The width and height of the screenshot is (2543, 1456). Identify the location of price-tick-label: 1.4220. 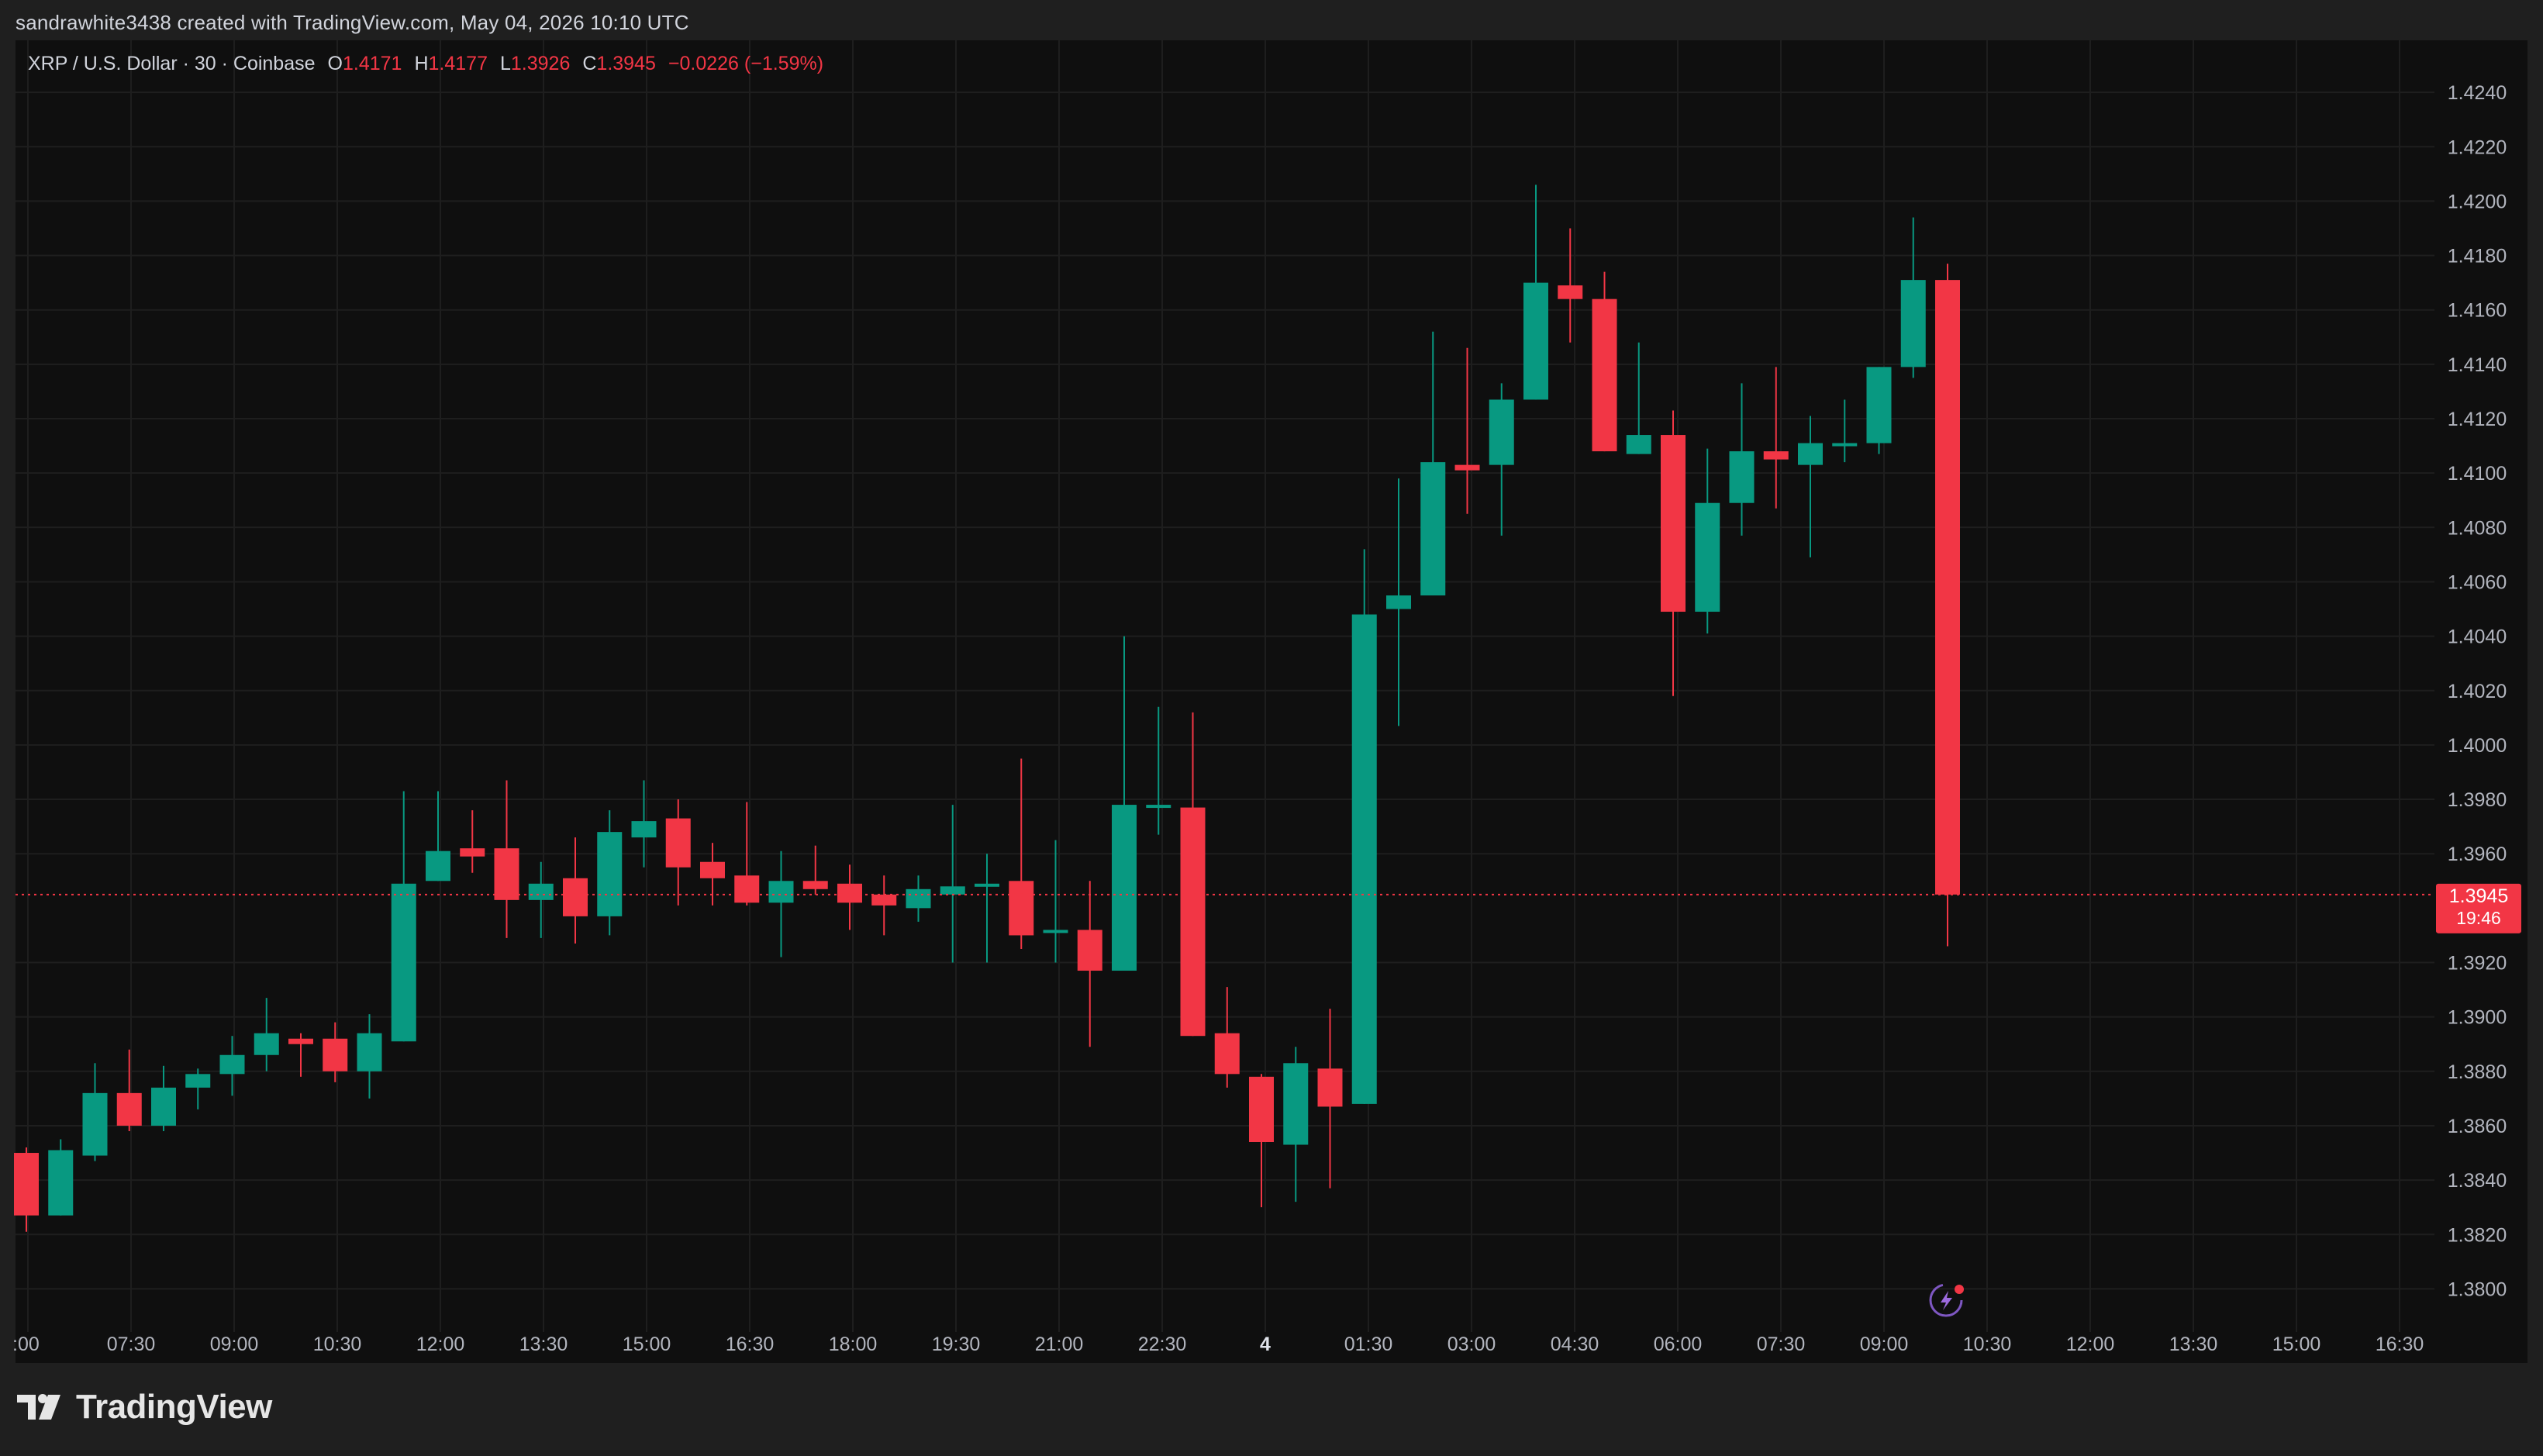
(2477, 147).